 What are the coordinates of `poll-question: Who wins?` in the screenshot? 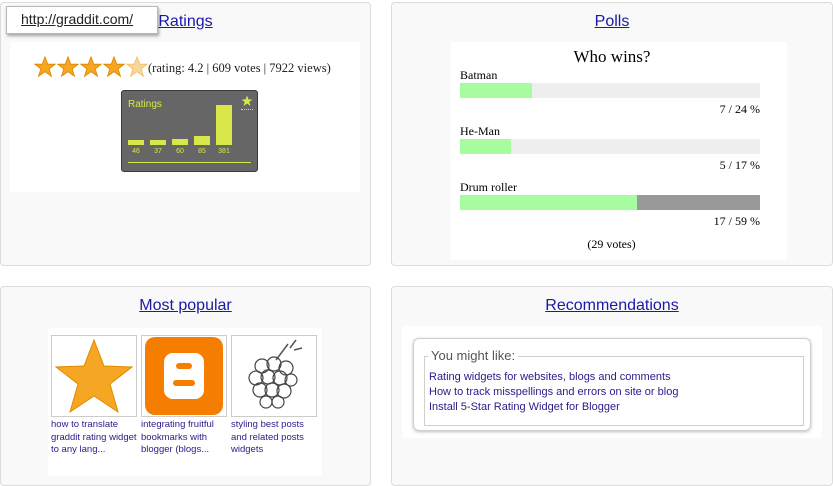 It's located at (612, 56).